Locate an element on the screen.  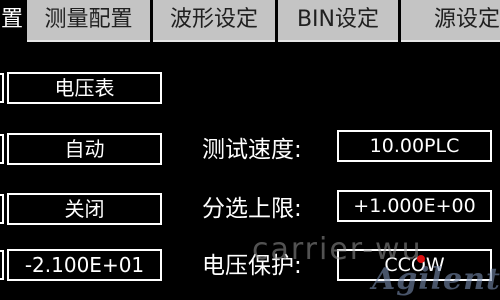
toggle-setting-field: 关闭 is located at coordinates (84, 209).